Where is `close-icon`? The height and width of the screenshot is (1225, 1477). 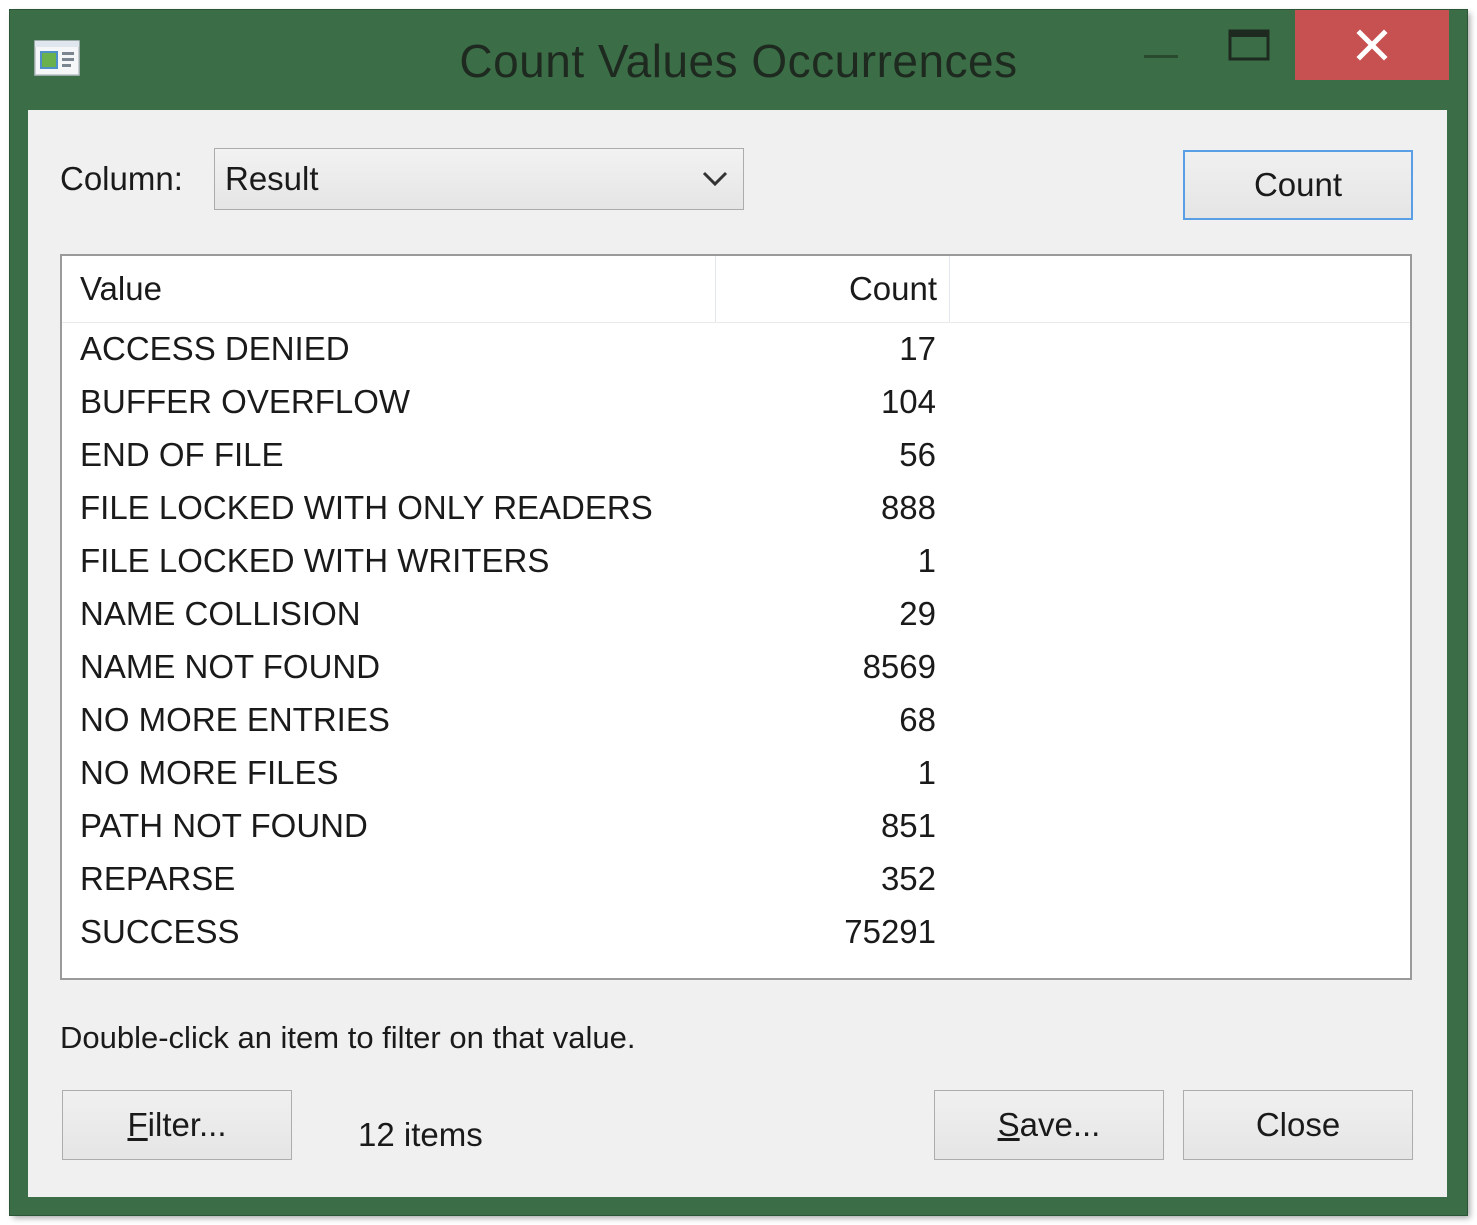 close-icon is located at coordinates (1372, 45).